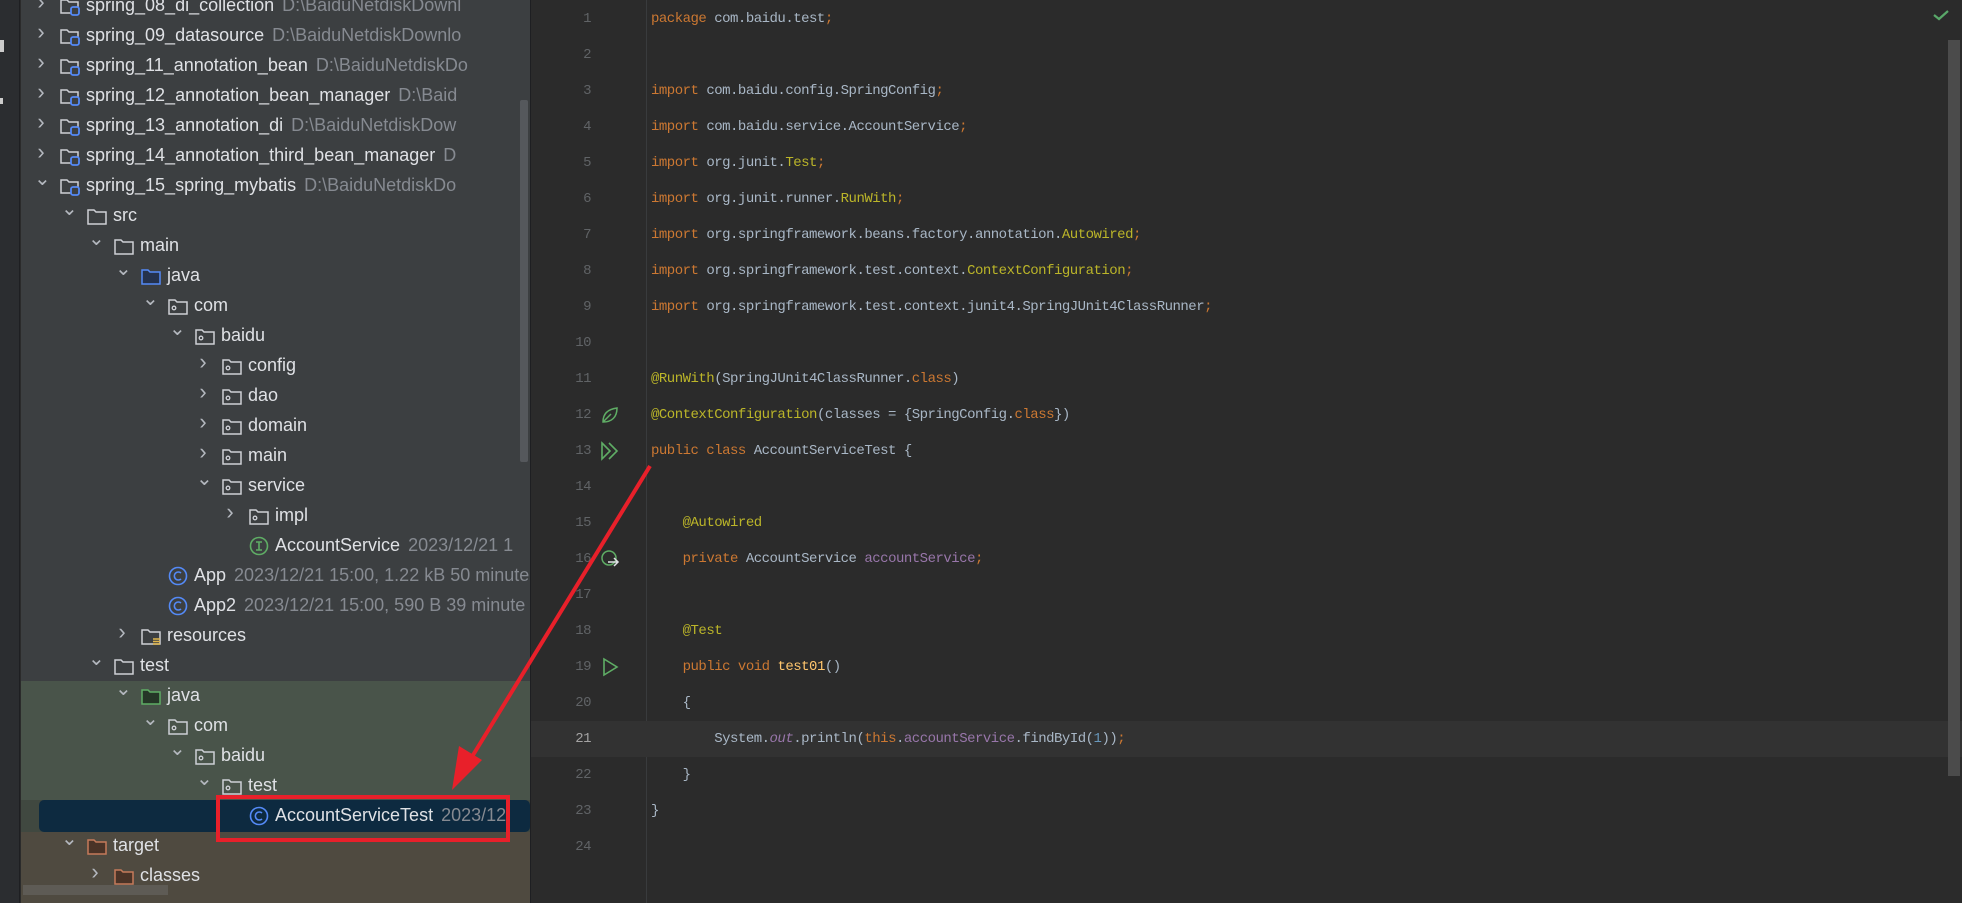  What do you see at coordinates (610, 667) in the screenshot?
I see `run-icon` at bounding box center [610, 667].